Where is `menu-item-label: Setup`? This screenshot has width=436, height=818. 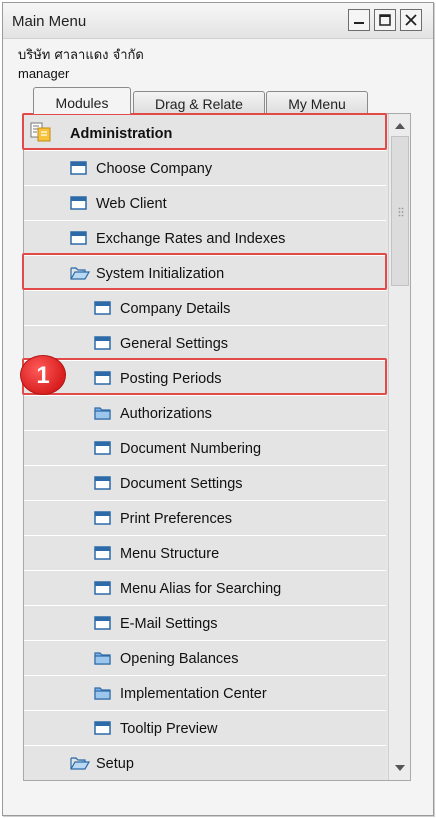
menu-item-label: Setup is located at coordinates (115, 764).